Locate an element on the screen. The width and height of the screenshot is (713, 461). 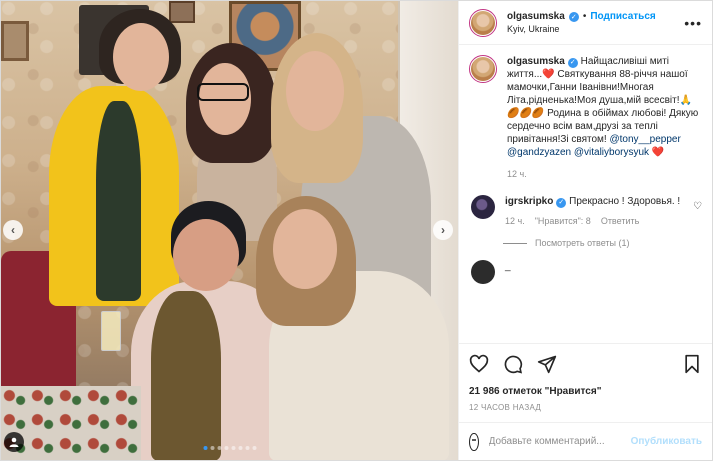
person-sweater-face is located at coordinates (305, 249).